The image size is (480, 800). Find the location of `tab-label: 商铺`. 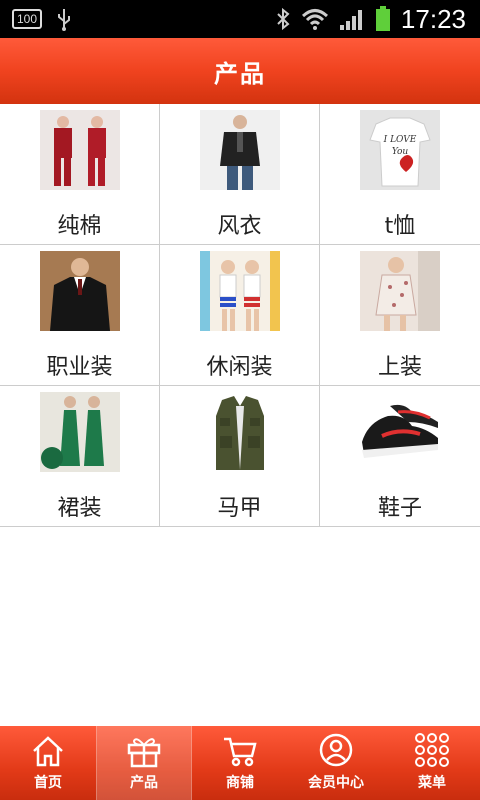

tab-label: 商铺 is located at coordinates (240, 783).